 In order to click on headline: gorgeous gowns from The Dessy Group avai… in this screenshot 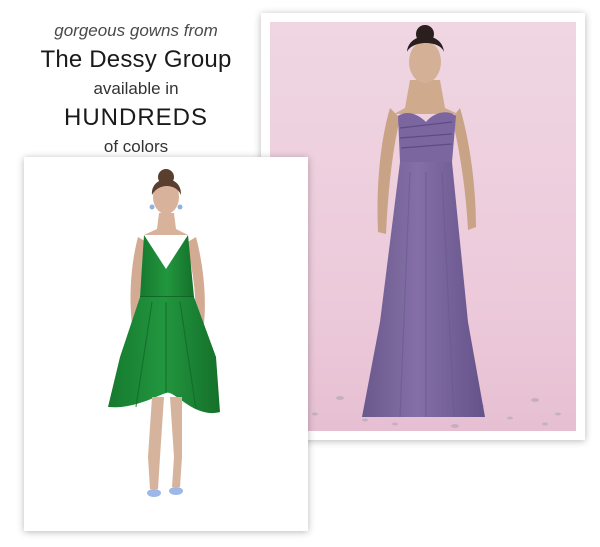, I will do `click(136, 89)`.